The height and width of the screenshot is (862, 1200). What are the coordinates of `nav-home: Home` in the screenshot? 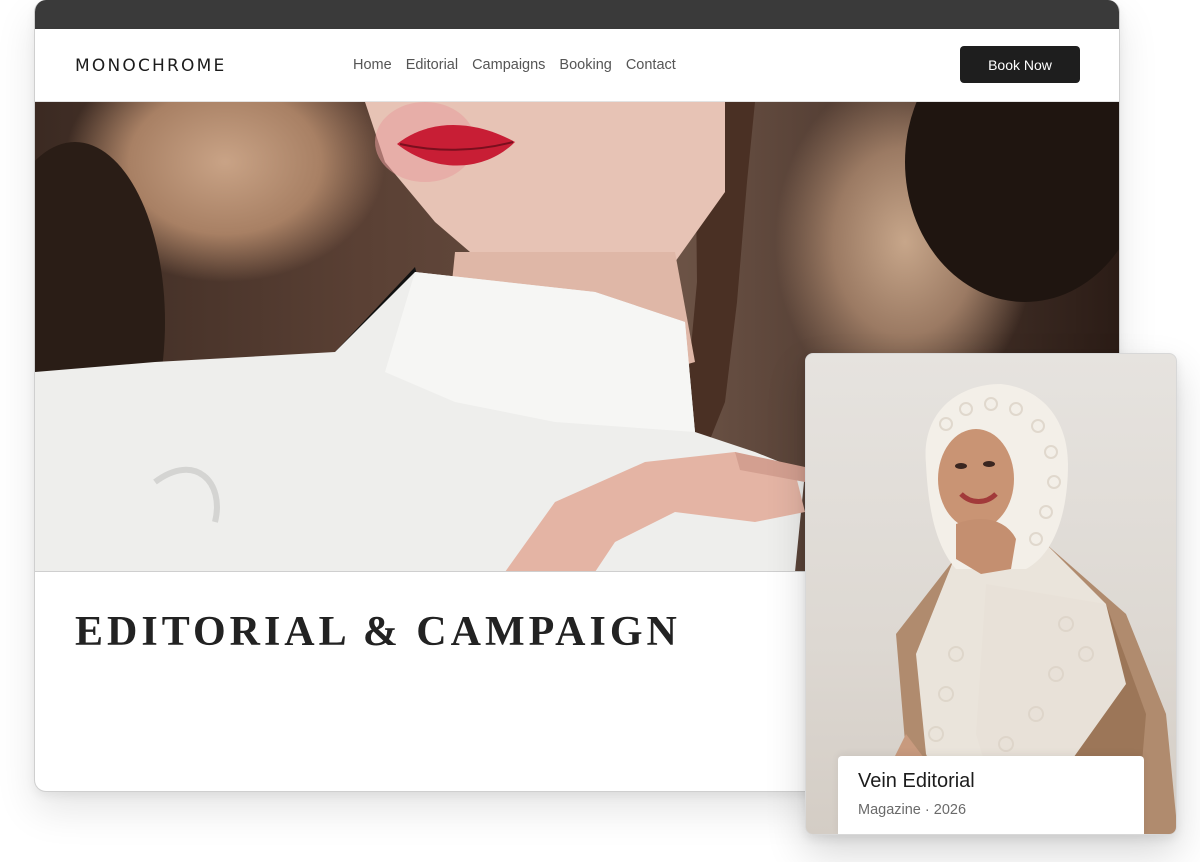 It's located at (372, 65).